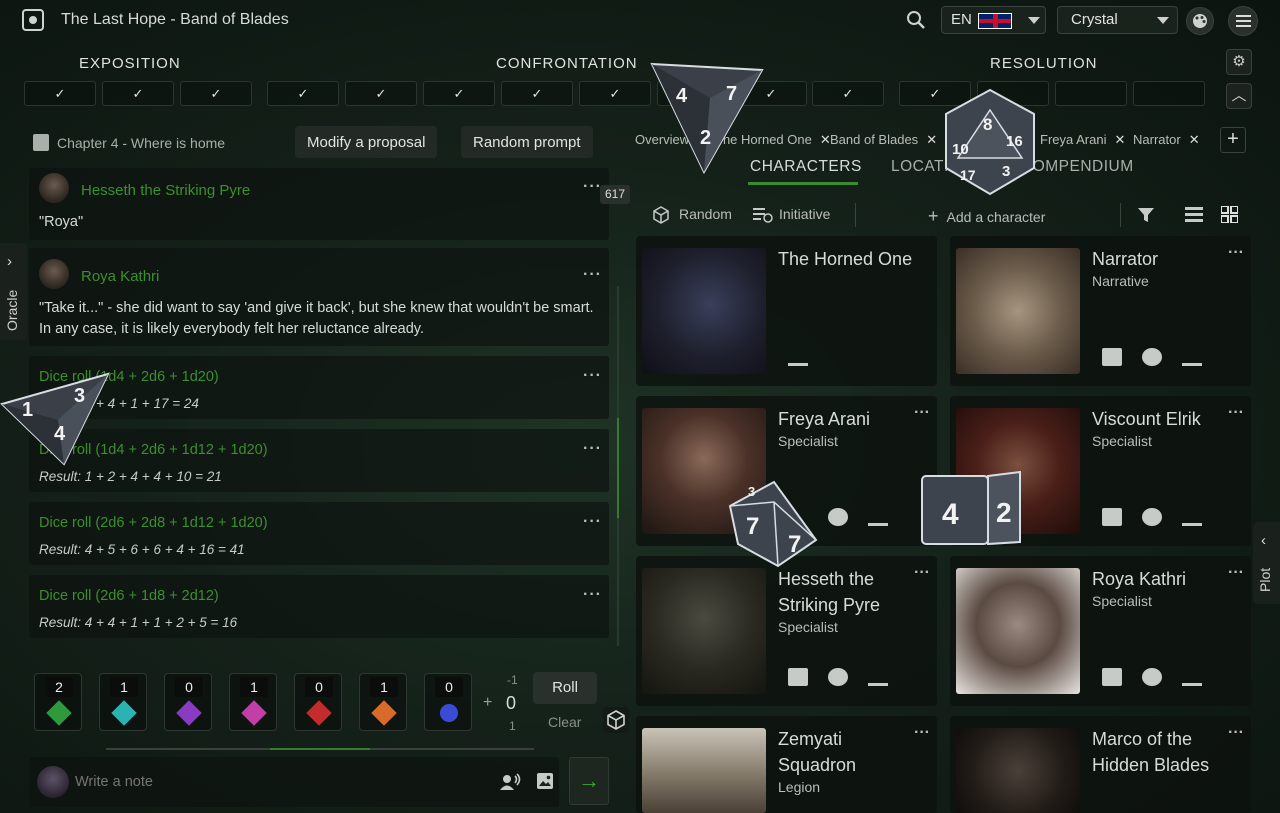 This screenshot has height=813, width=1280. I want to click on send-arrow-icon: →, so click(589, 781).